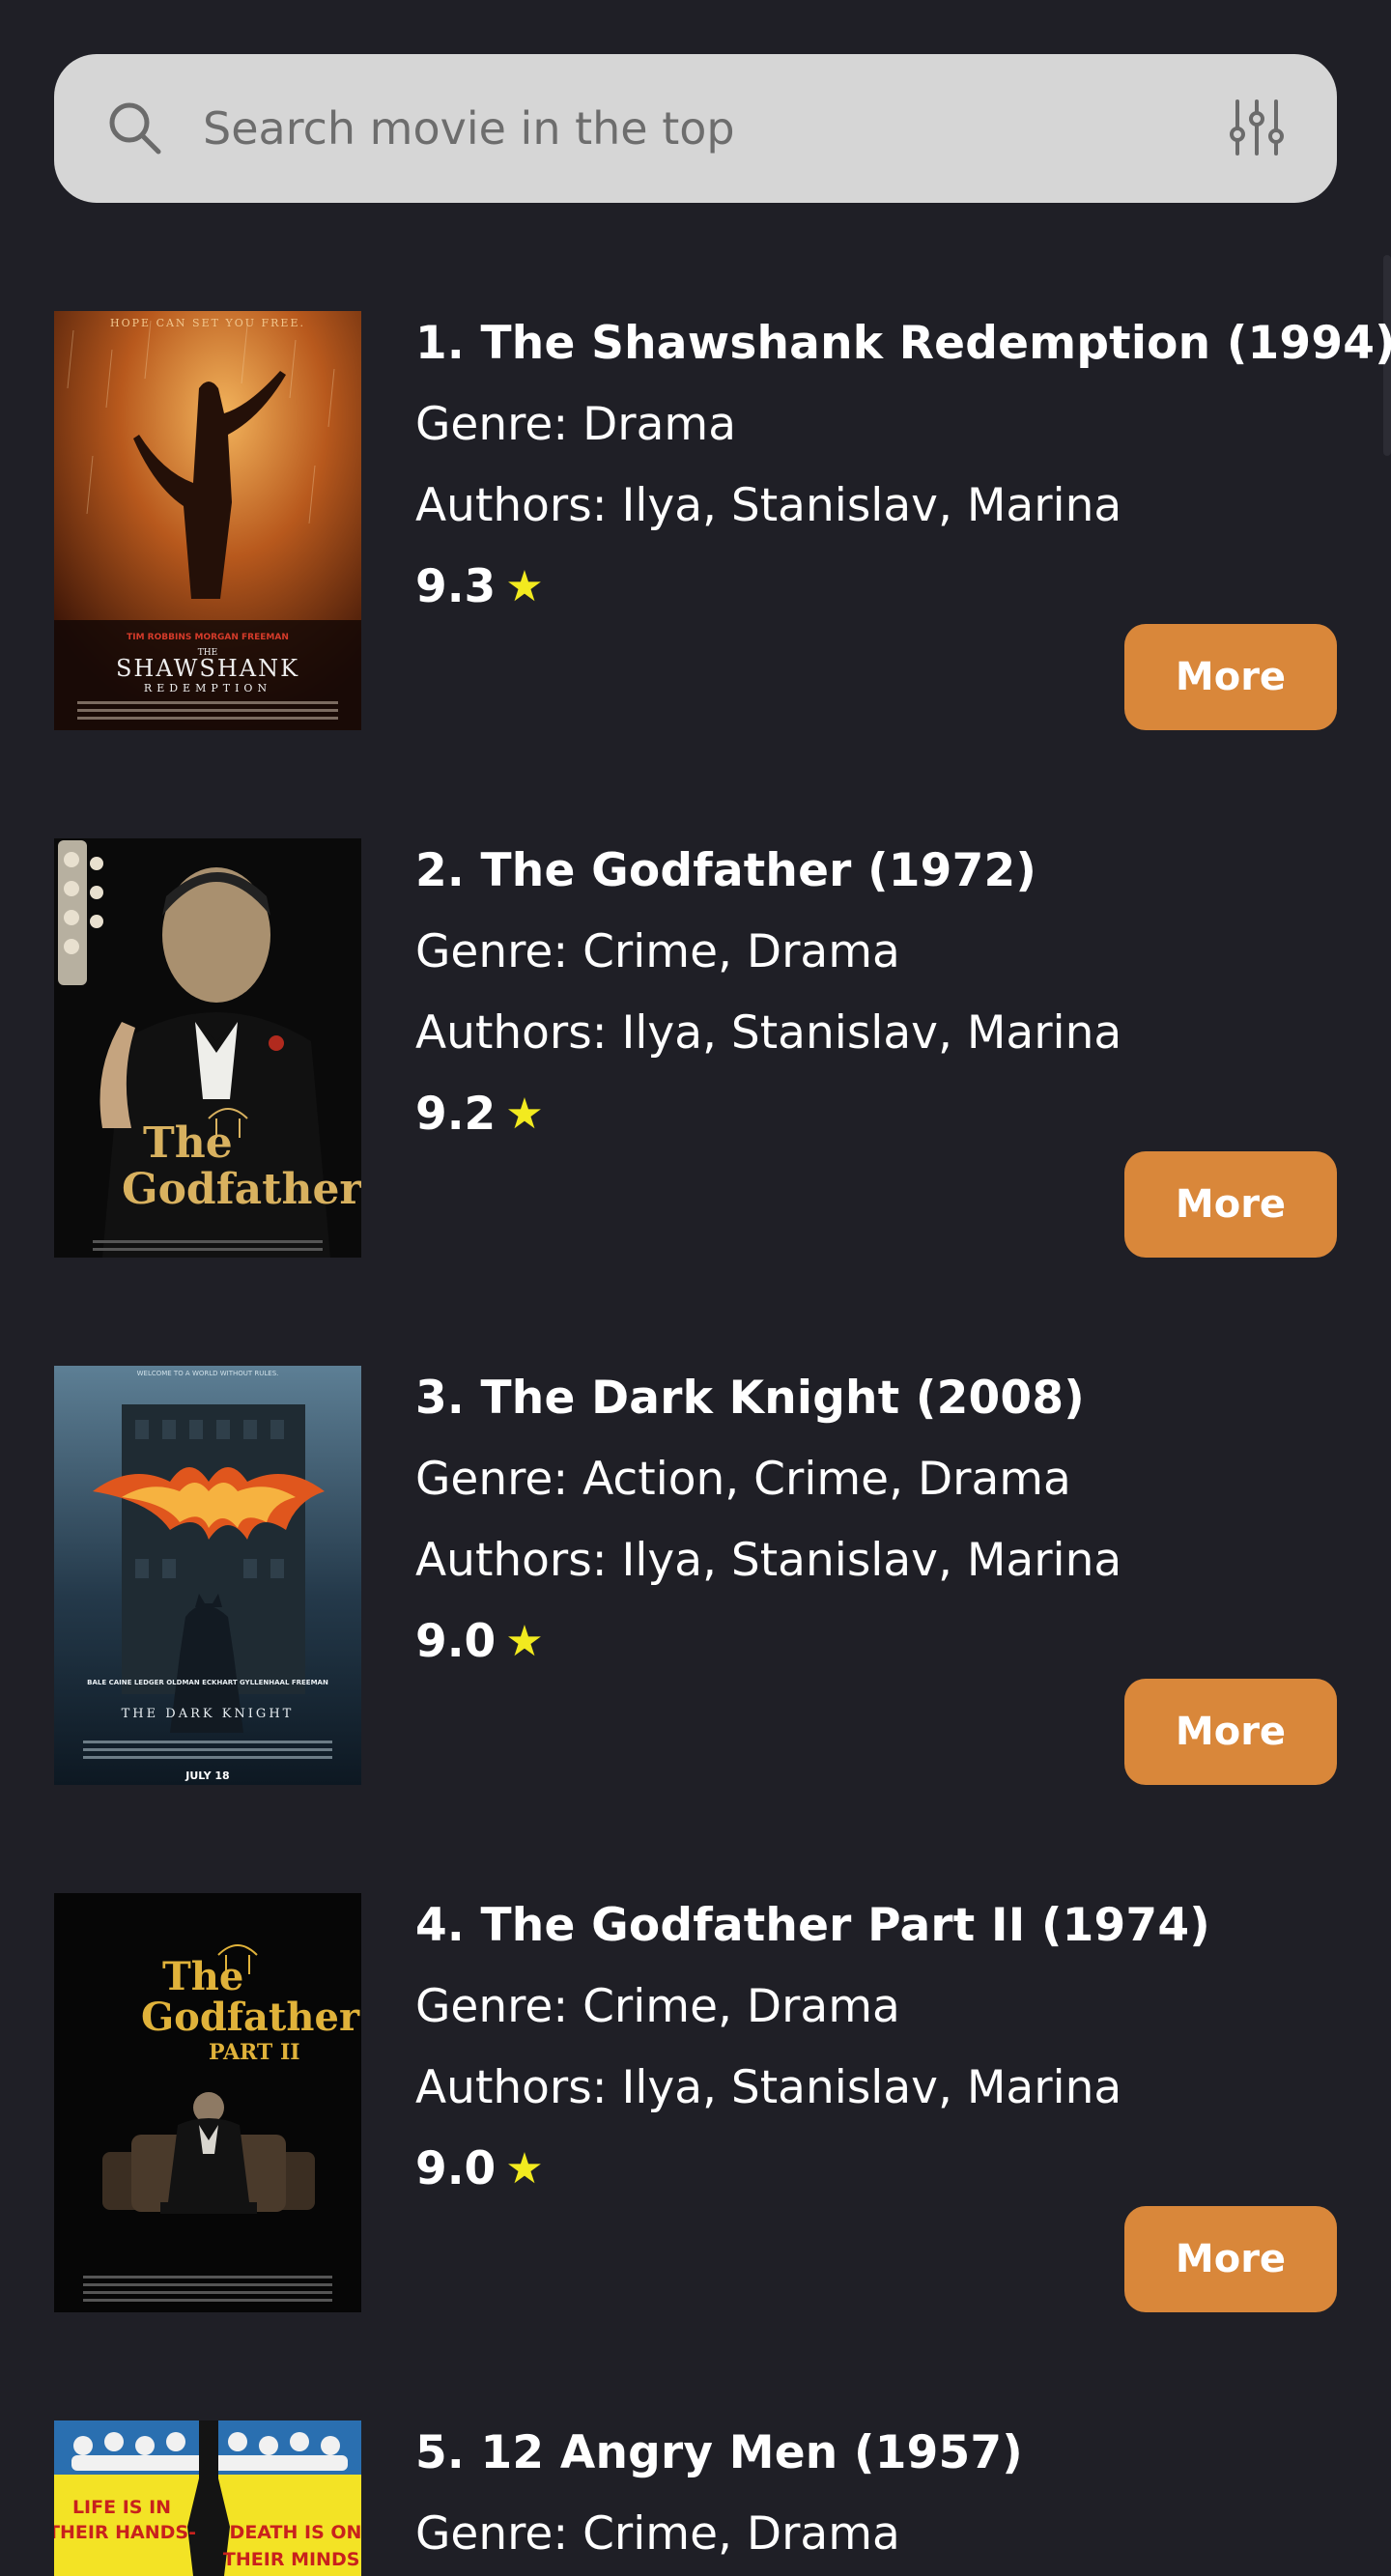  Describe the element at coordinates (208, 688) in the screenshot. I see `poster-title-line2: REDEMPTION` at that location.